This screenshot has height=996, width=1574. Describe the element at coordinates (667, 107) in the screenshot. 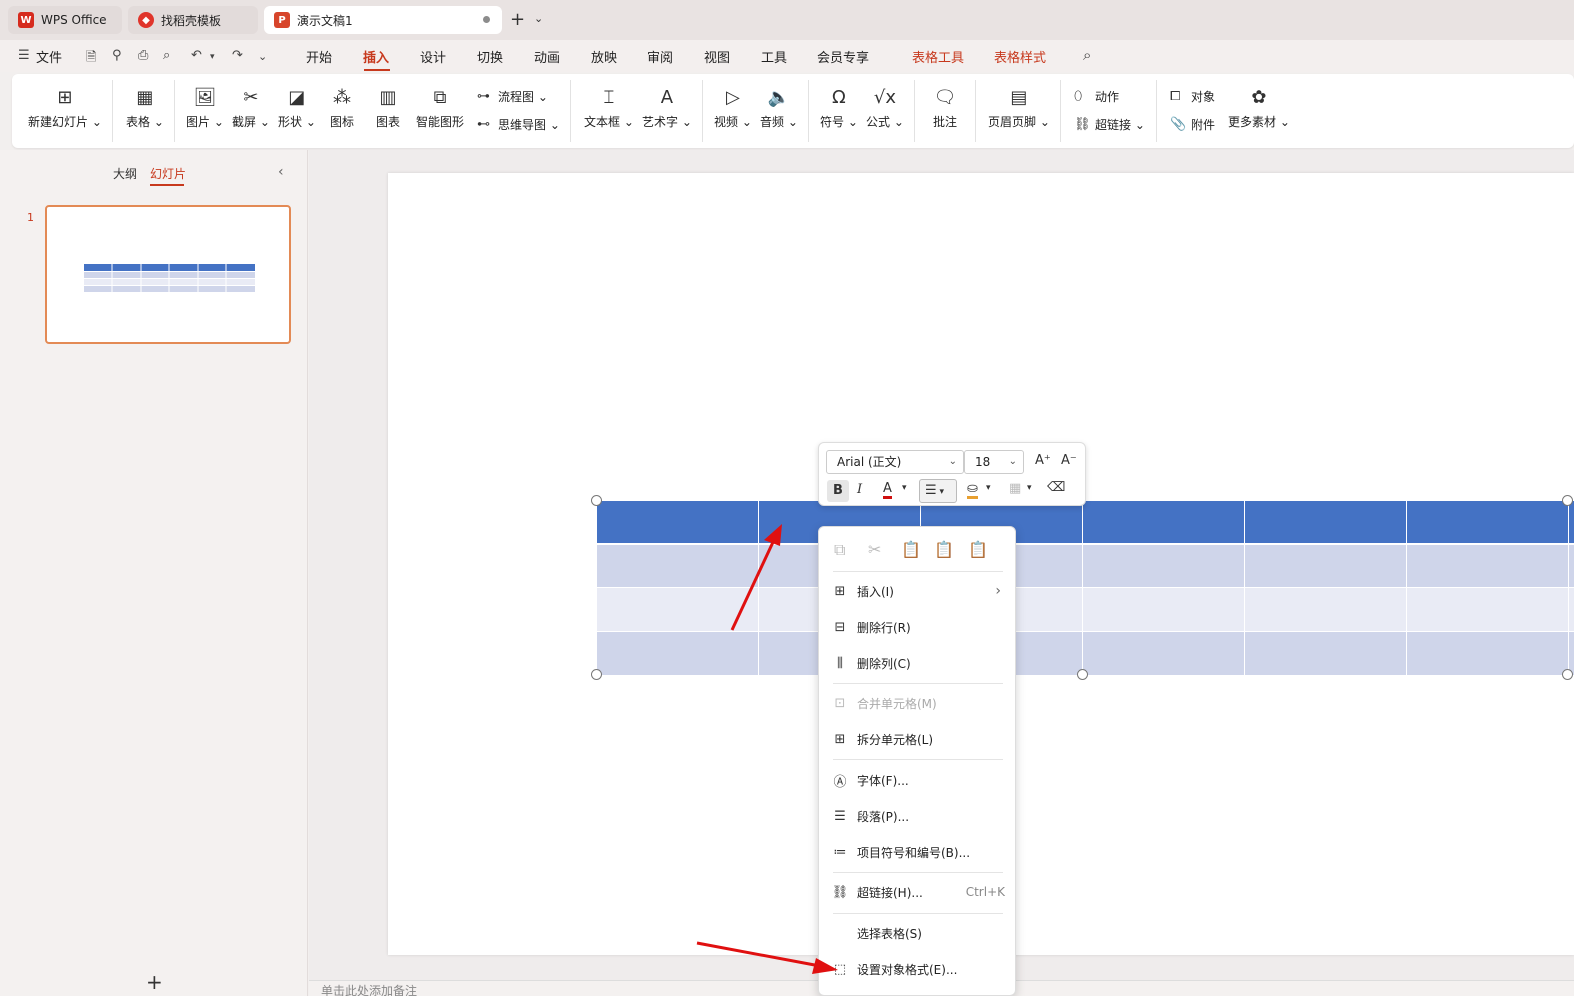

I see `wordart-button: A 艺术字 ⌄` at that location.